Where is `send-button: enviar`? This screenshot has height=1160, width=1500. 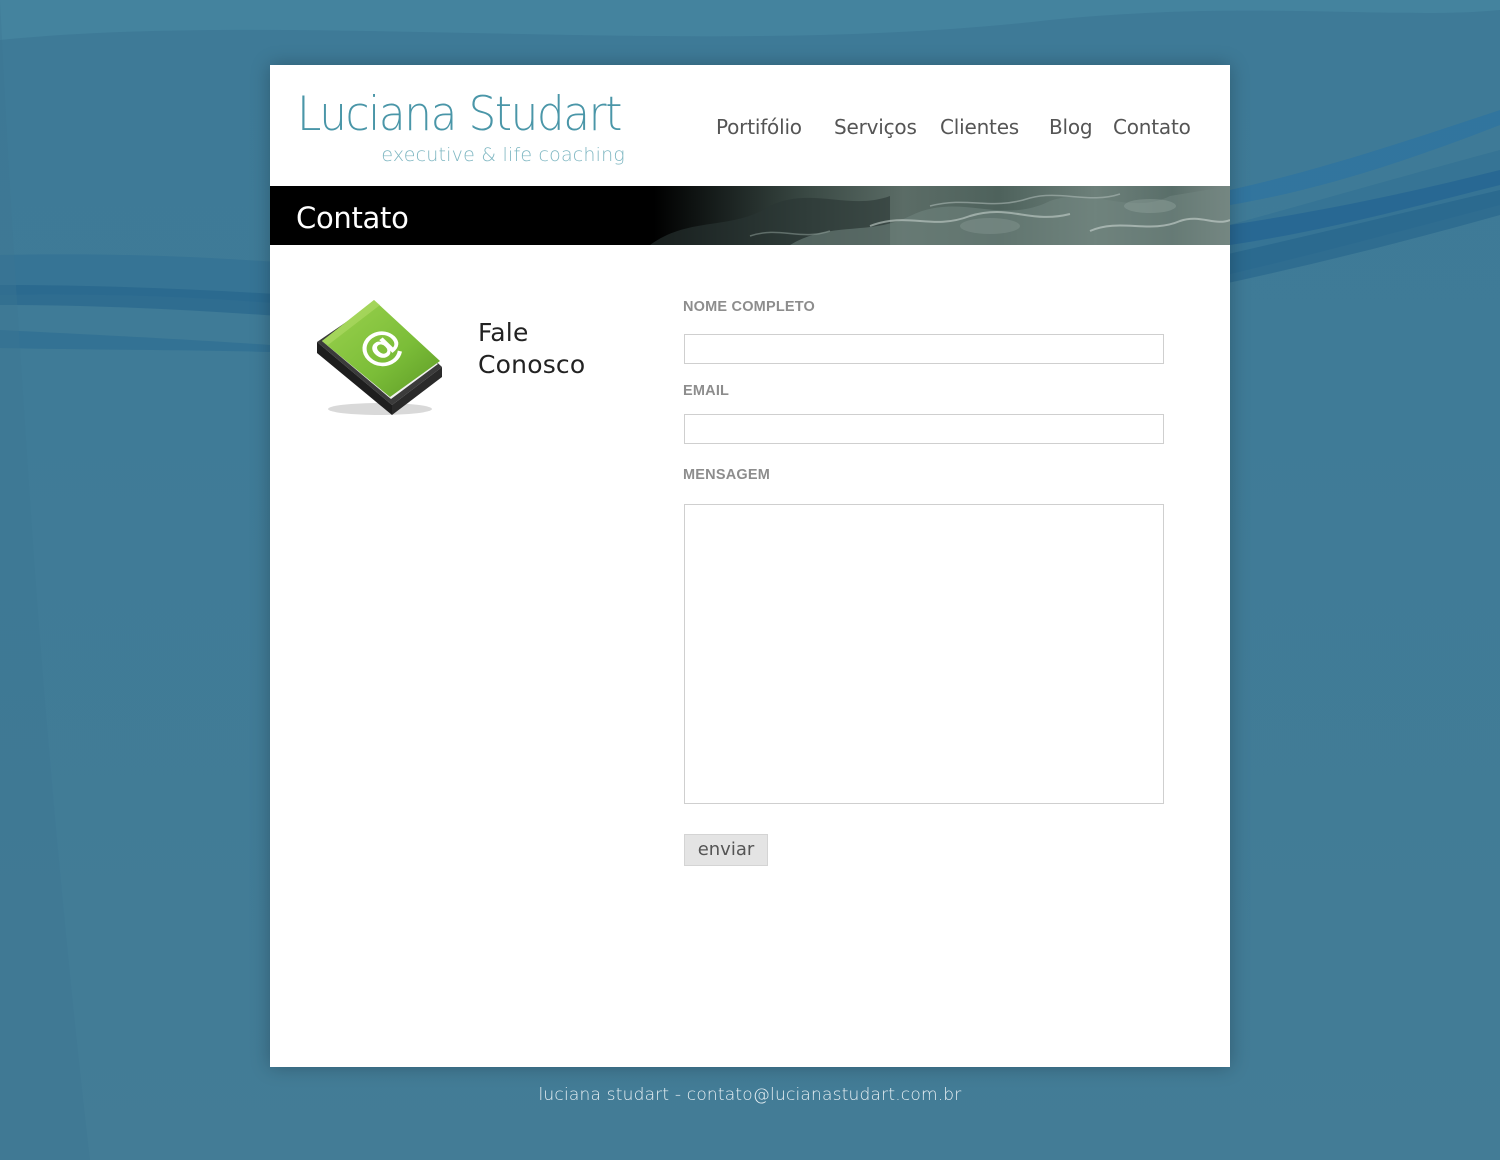 send-button: enviar is located at coordinates (726, 850).